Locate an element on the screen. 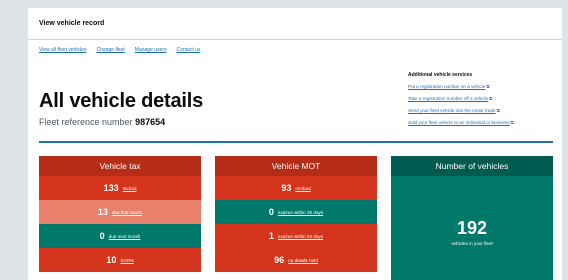 The image size is (568, 280). tax-due-this-month-link: due this month is located at coordinates (127, 212).